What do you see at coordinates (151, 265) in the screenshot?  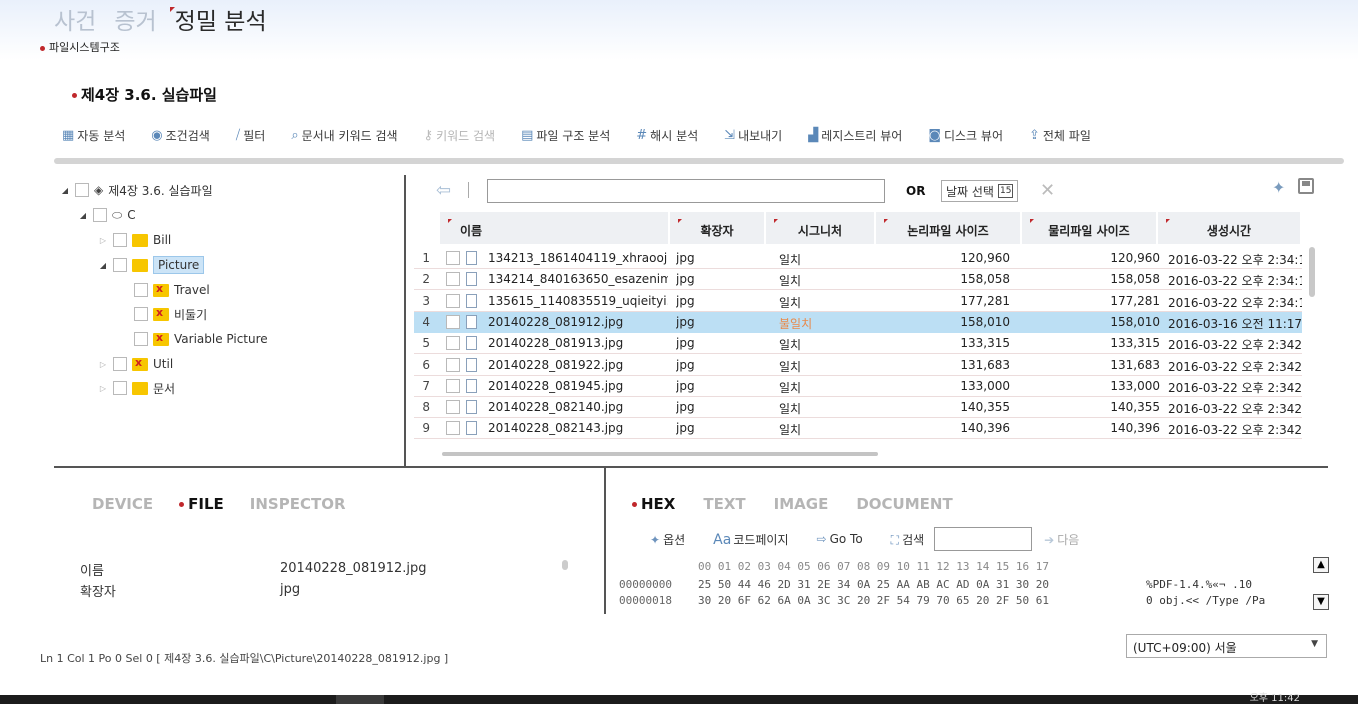 I see `tree-item-picture: ◢ Picture` at bounding box center [151, 265].